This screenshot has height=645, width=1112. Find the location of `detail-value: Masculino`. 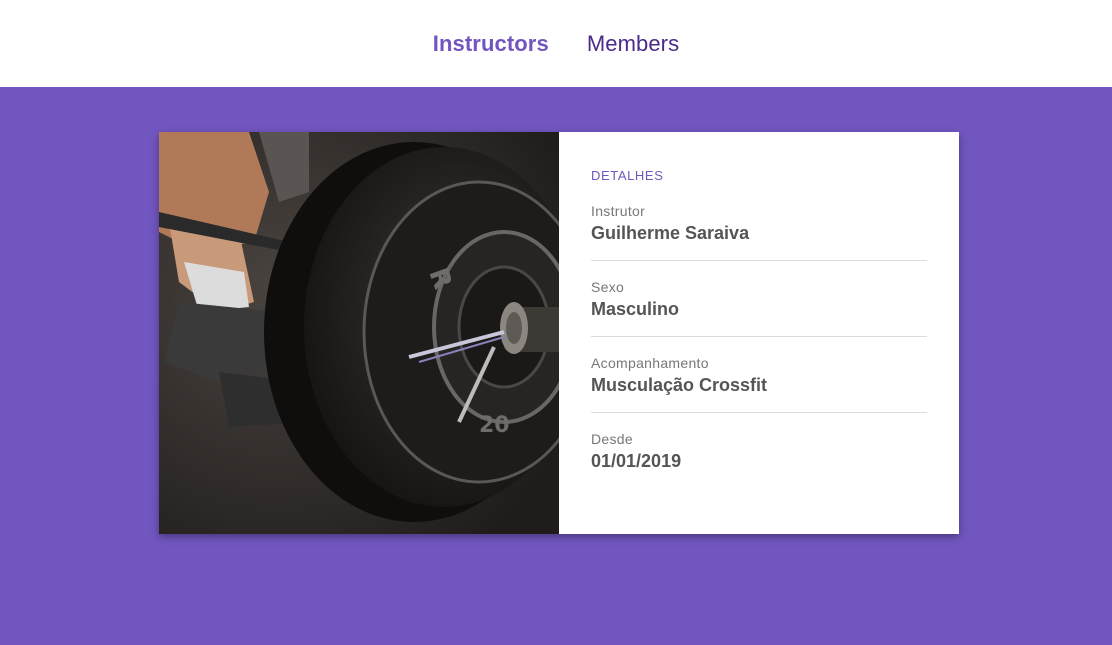

detail-value: Masculino is located at coordinates (635, 309).